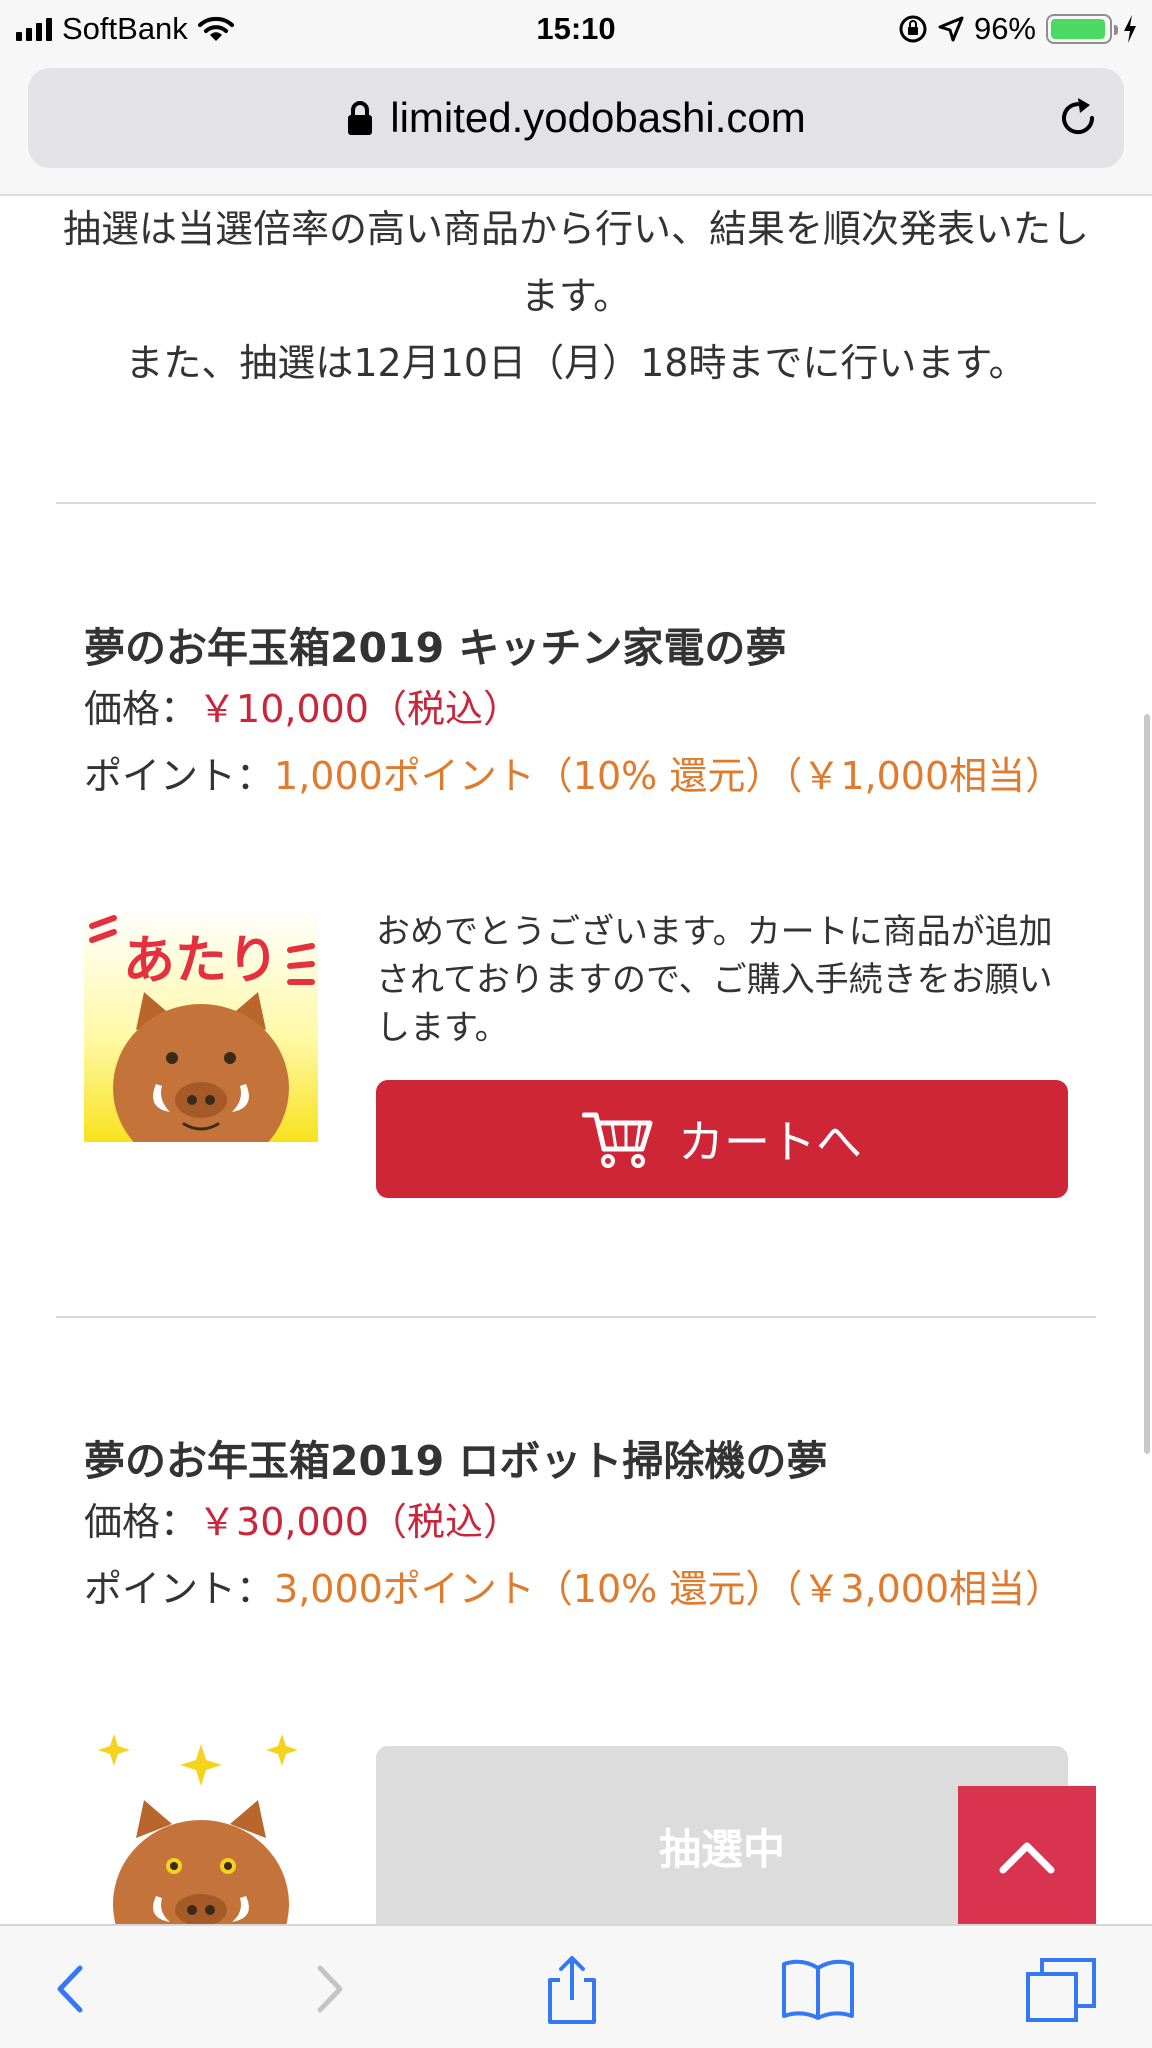 This screenshot has width=1152, height=2048. I want to click on chevron-up-icon, so click(1027, 1858).